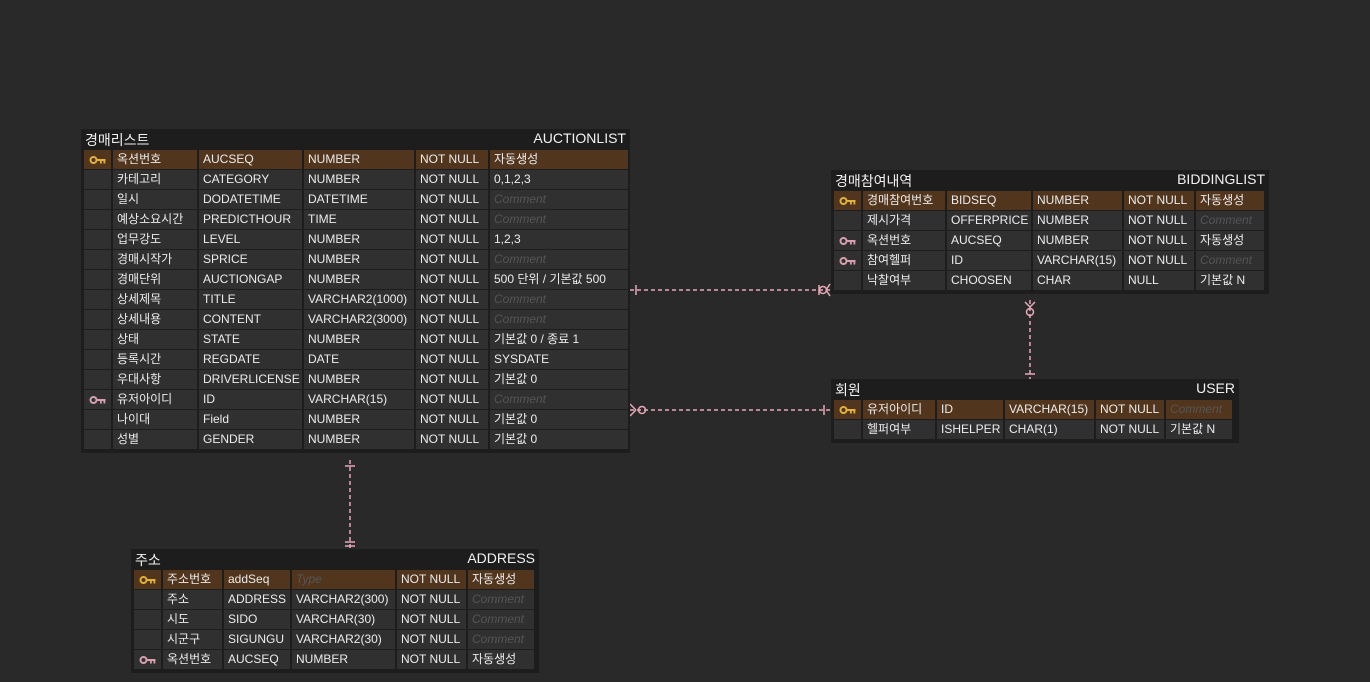 This screenshot has height=682, width=1370. What do you see at coordinates (343, 599) in the screenshot?
I see `data-type-cell: VARCHAR2(300)` at bounding box center [343, 599].